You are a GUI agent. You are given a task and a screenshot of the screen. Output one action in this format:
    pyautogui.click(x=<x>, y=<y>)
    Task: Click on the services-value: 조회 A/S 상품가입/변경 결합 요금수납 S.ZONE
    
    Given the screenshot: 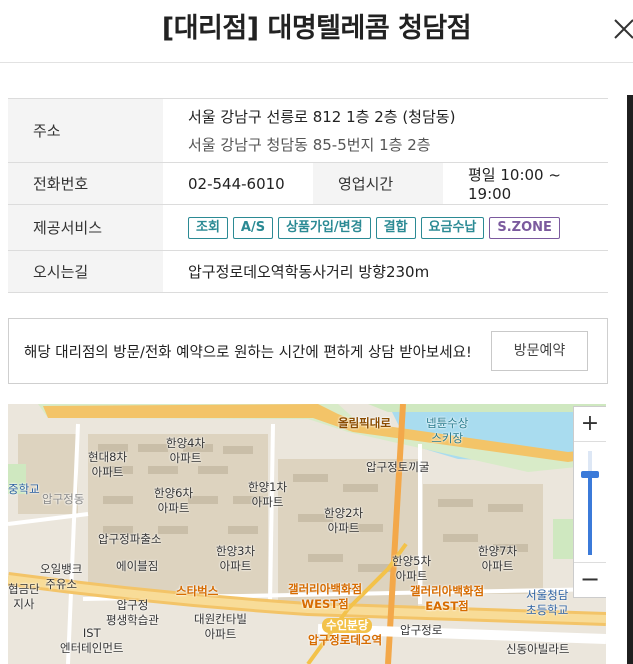 What is the action you would take?
    pyautogui.click(x=385, y=227)
    